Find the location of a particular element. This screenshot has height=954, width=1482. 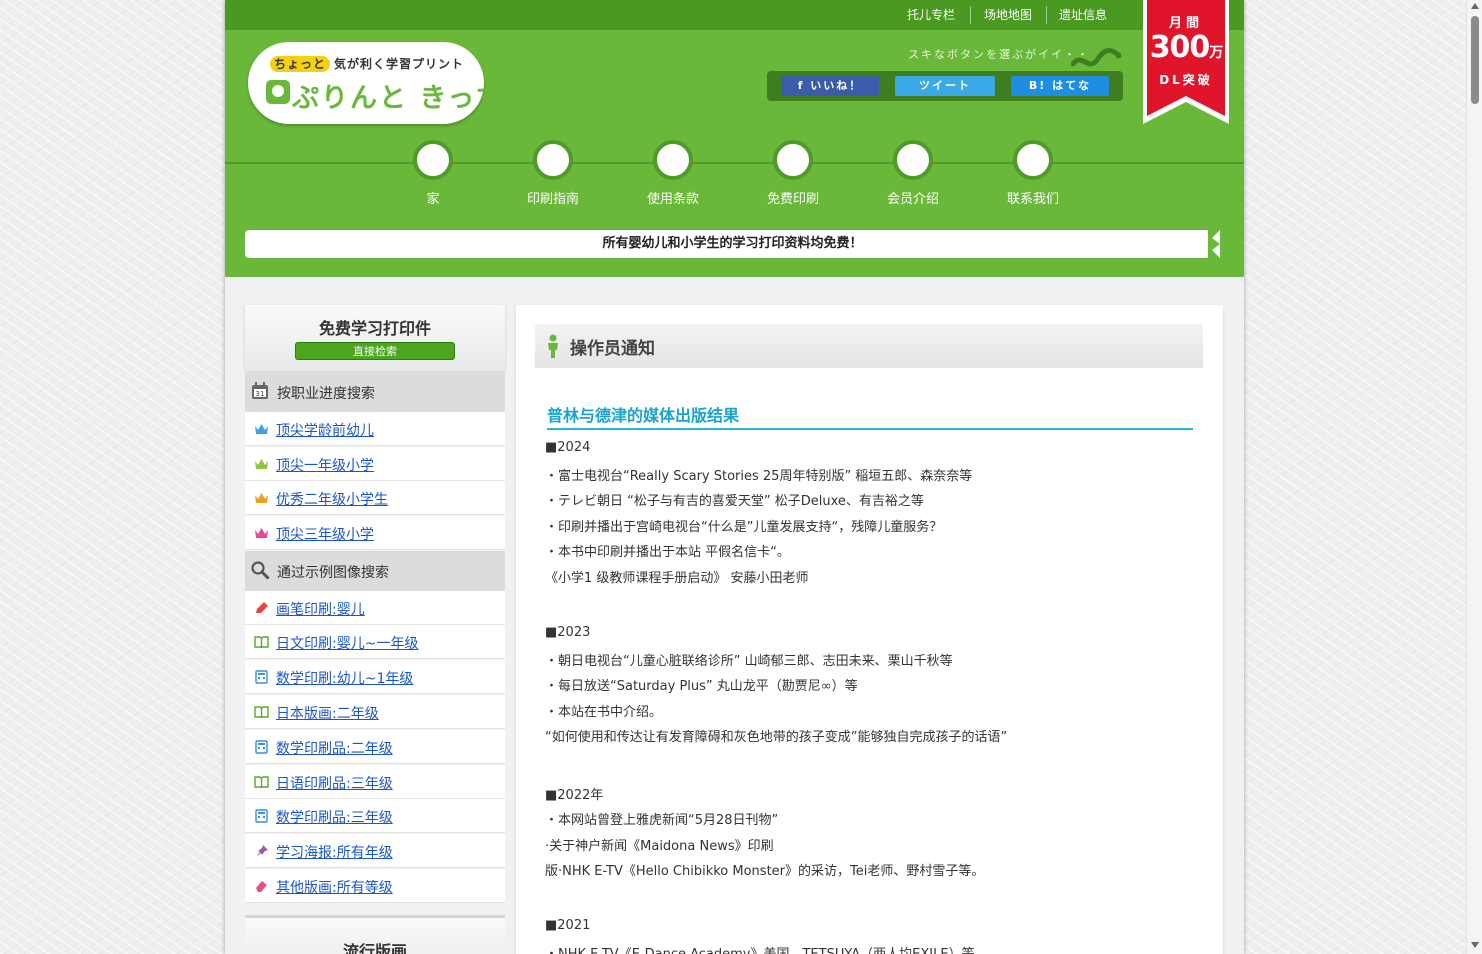

logo-tag: ちょっと is located at coordinates (300, 64).